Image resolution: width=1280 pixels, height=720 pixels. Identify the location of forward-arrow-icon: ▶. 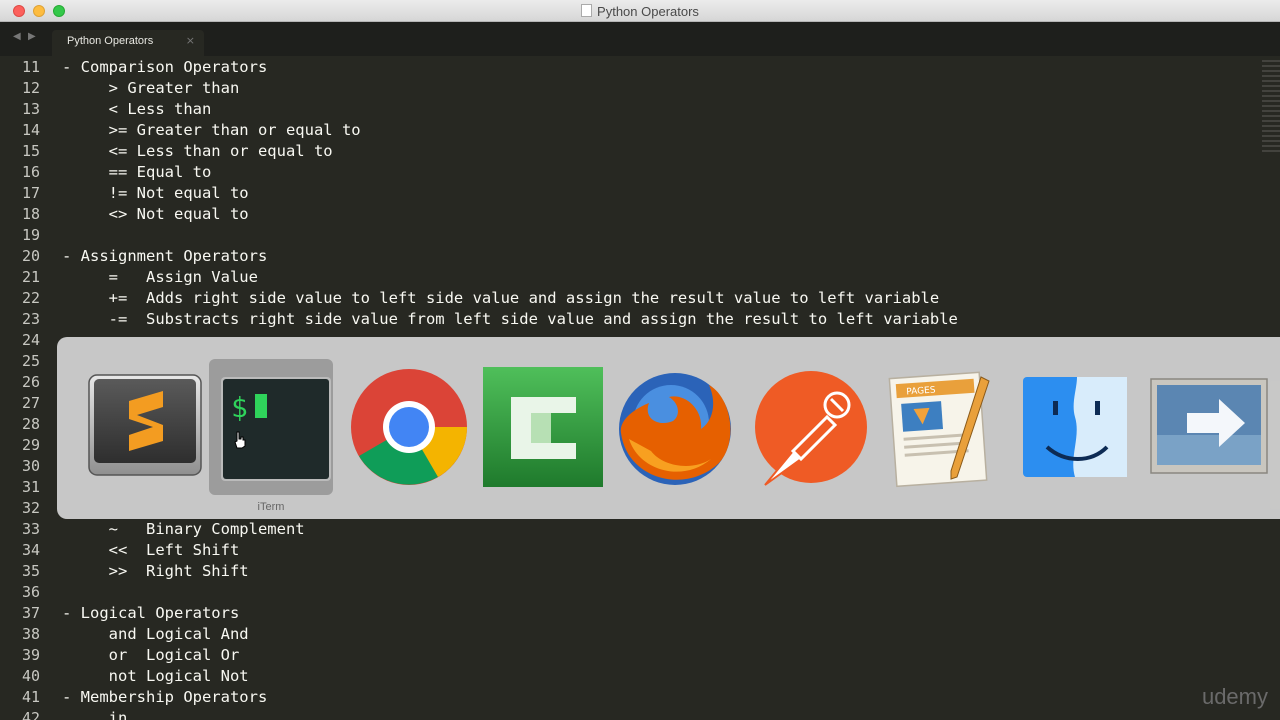
(32, 36).